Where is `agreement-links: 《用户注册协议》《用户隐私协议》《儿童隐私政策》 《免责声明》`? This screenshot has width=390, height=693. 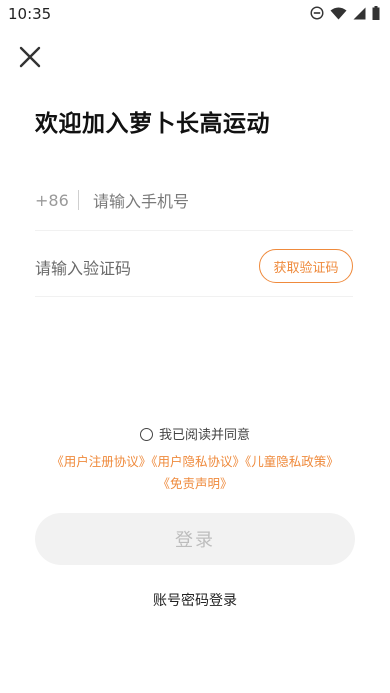 agreement-links: 《用户注册协议》《用户隐私协议》《儿童隐私政策》 《免责声明》 is located at coordinates (195, 473).